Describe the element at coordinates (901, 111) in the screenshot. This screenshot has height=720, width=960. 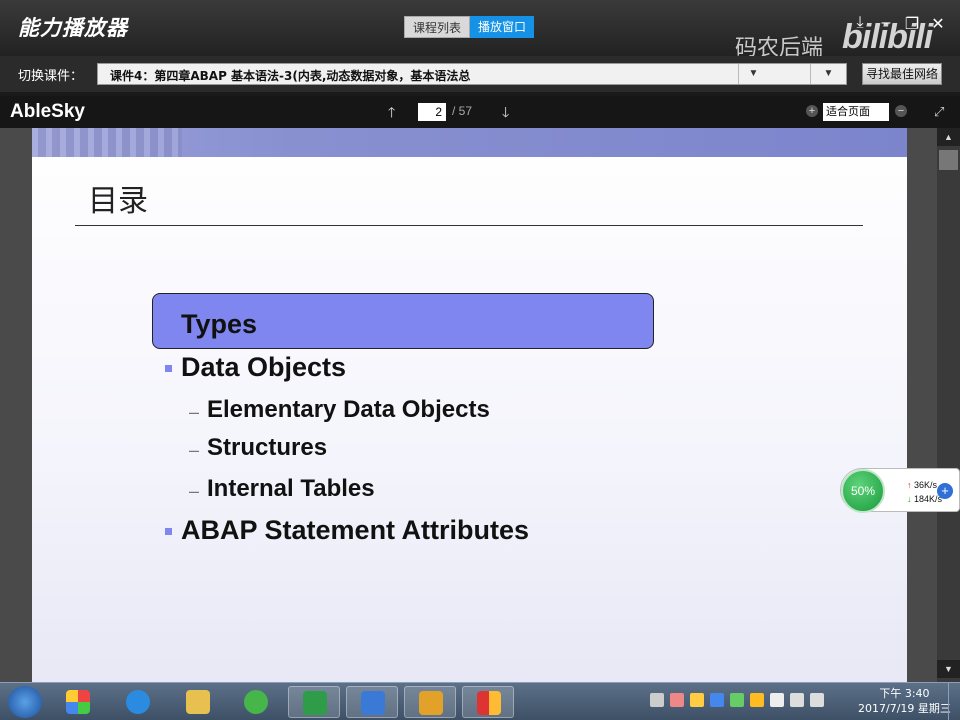
I see `zoom-out-icon: −` at that location.